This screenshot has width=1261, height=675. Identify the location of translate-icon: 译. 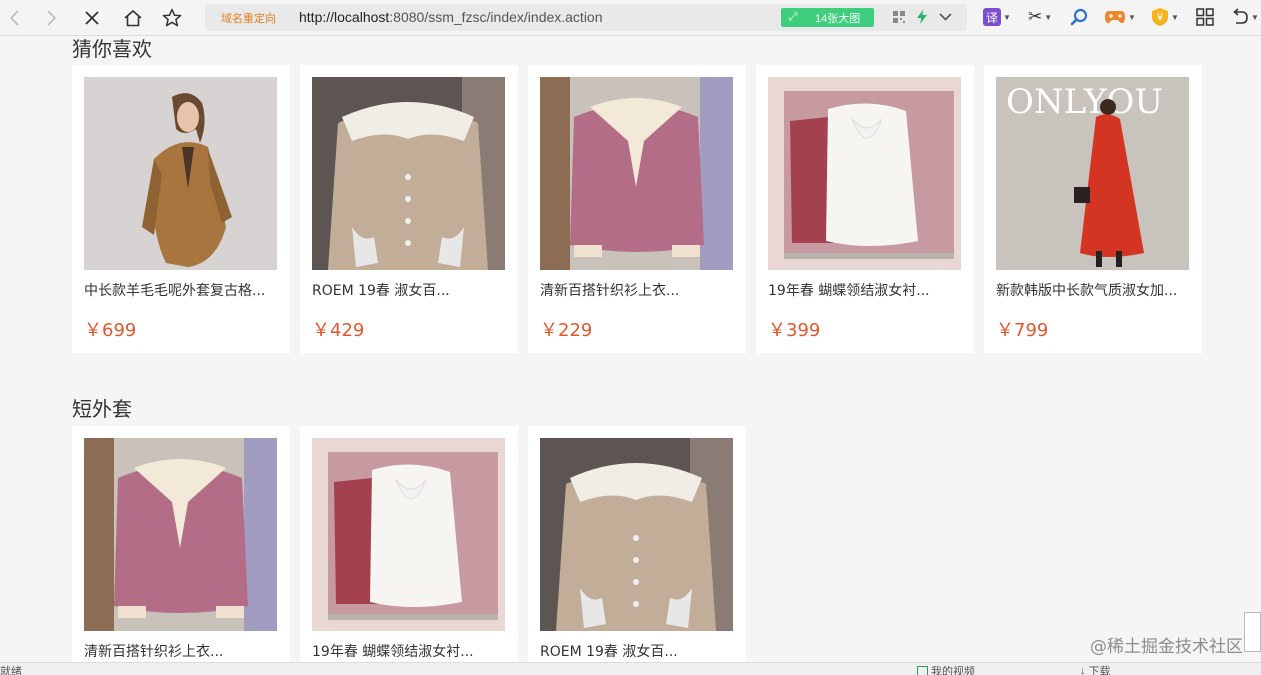
(992, 17).